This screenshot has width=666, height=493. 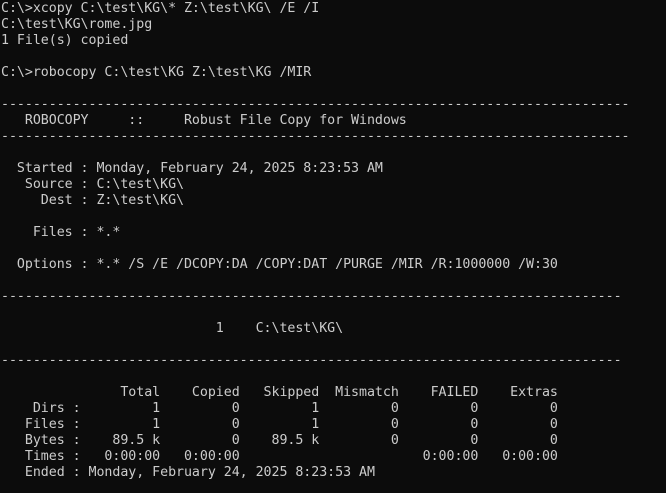 I want to click on dest-line: Dest : Z:\test\KG\, so click(x=92, y=200).